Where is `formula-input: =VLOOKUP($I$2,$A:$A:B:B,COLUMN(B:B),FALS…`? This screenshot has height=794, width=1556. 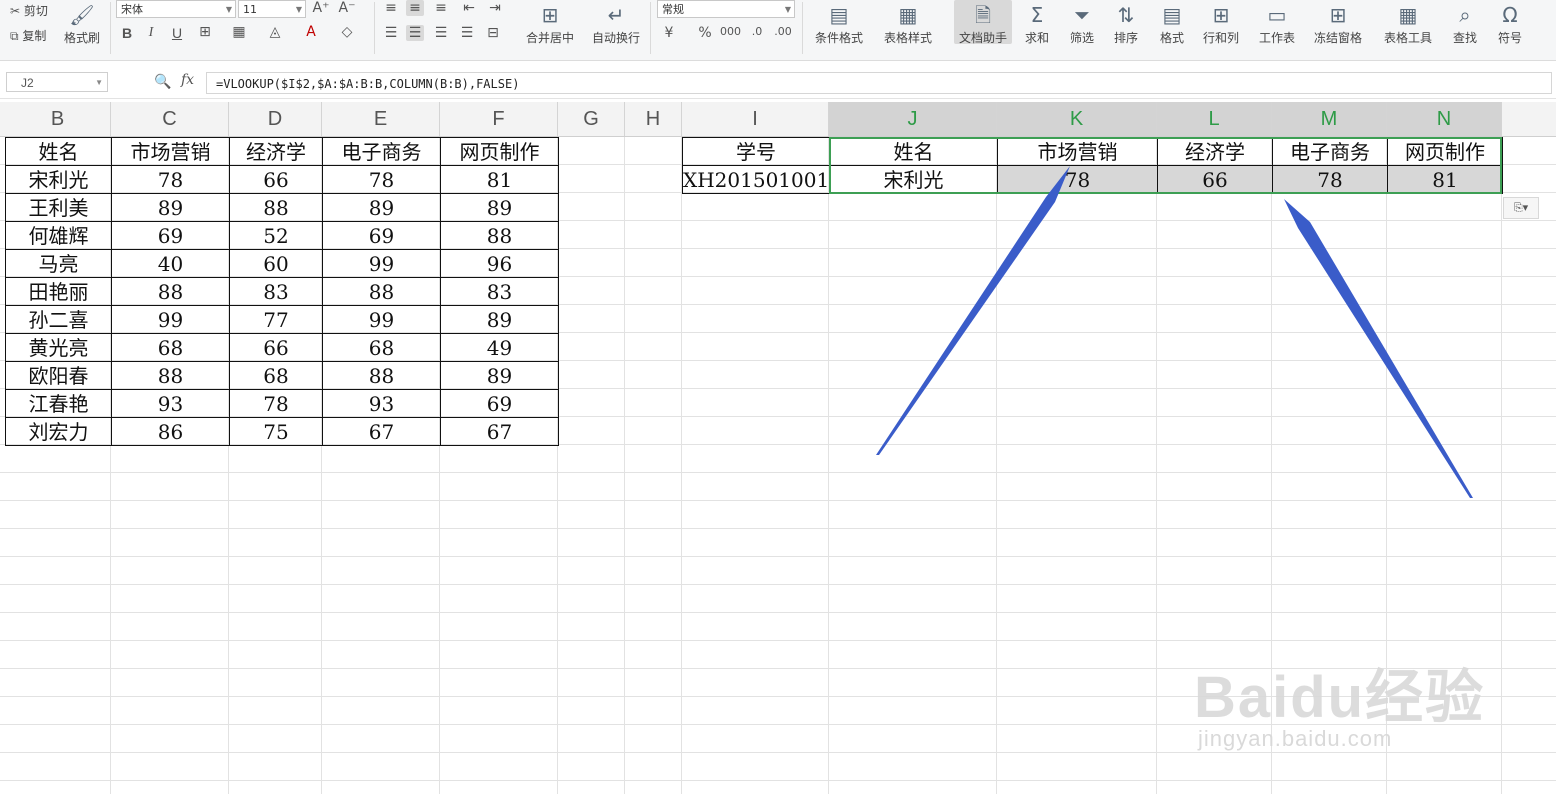 formula-input: =VLOOKUP($I$2,$A:$A:B:B,COLUMN(B:B),FALS… is located at coordinates (879, 83).